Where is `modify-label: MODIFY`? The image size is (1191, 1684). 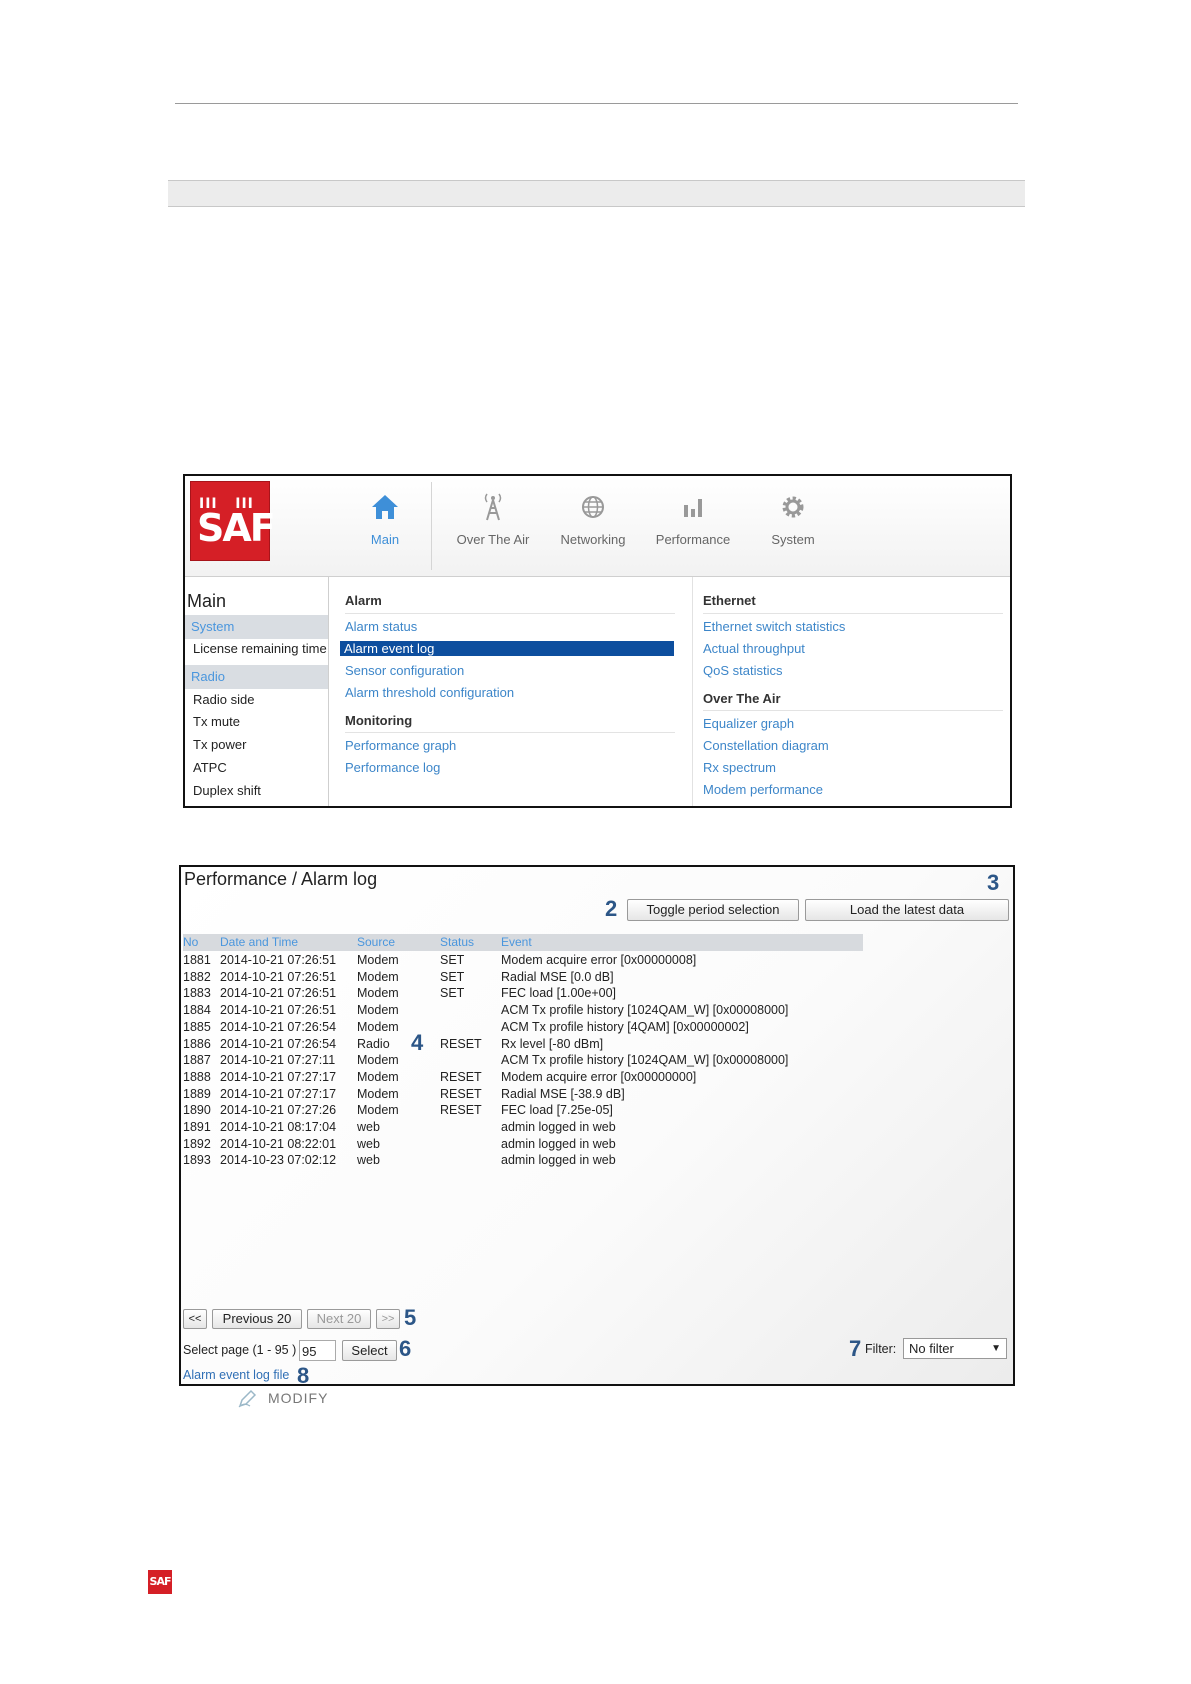
modify-label: MODIFY is located at coordinates (298, 1398).